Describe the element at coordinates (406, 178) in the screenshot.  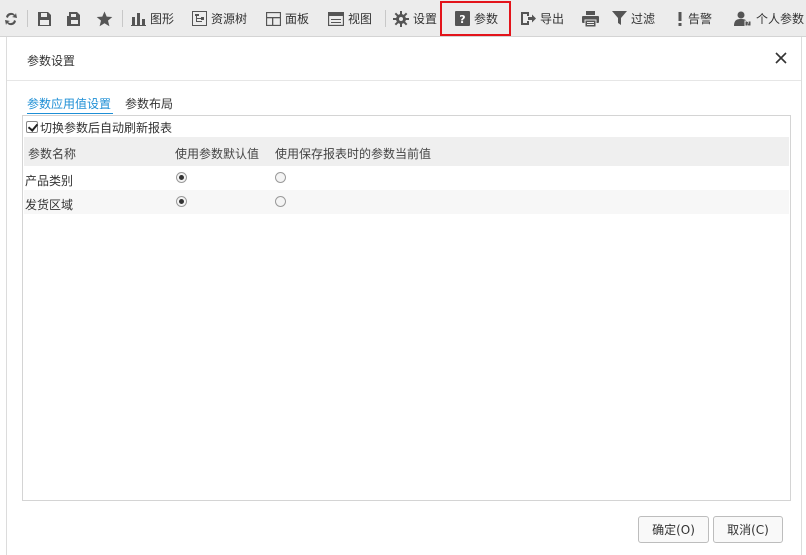
I see `table-row: 产品类别` at that location.